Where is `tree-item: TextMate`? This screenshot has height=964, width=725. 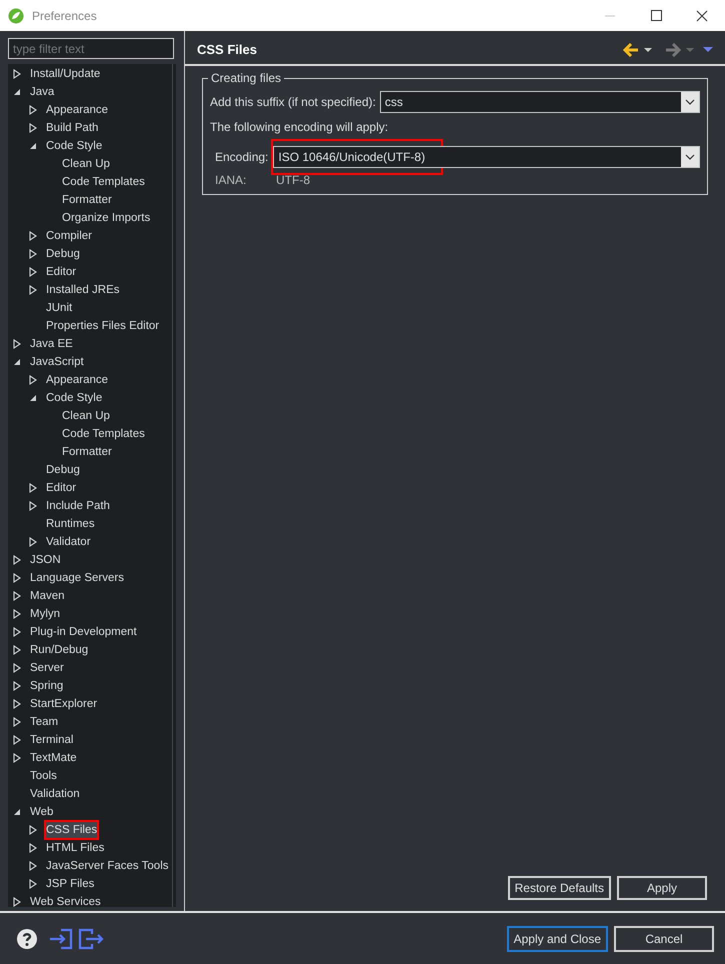
tree-item: TextMate is located at coordinates (53, 758).